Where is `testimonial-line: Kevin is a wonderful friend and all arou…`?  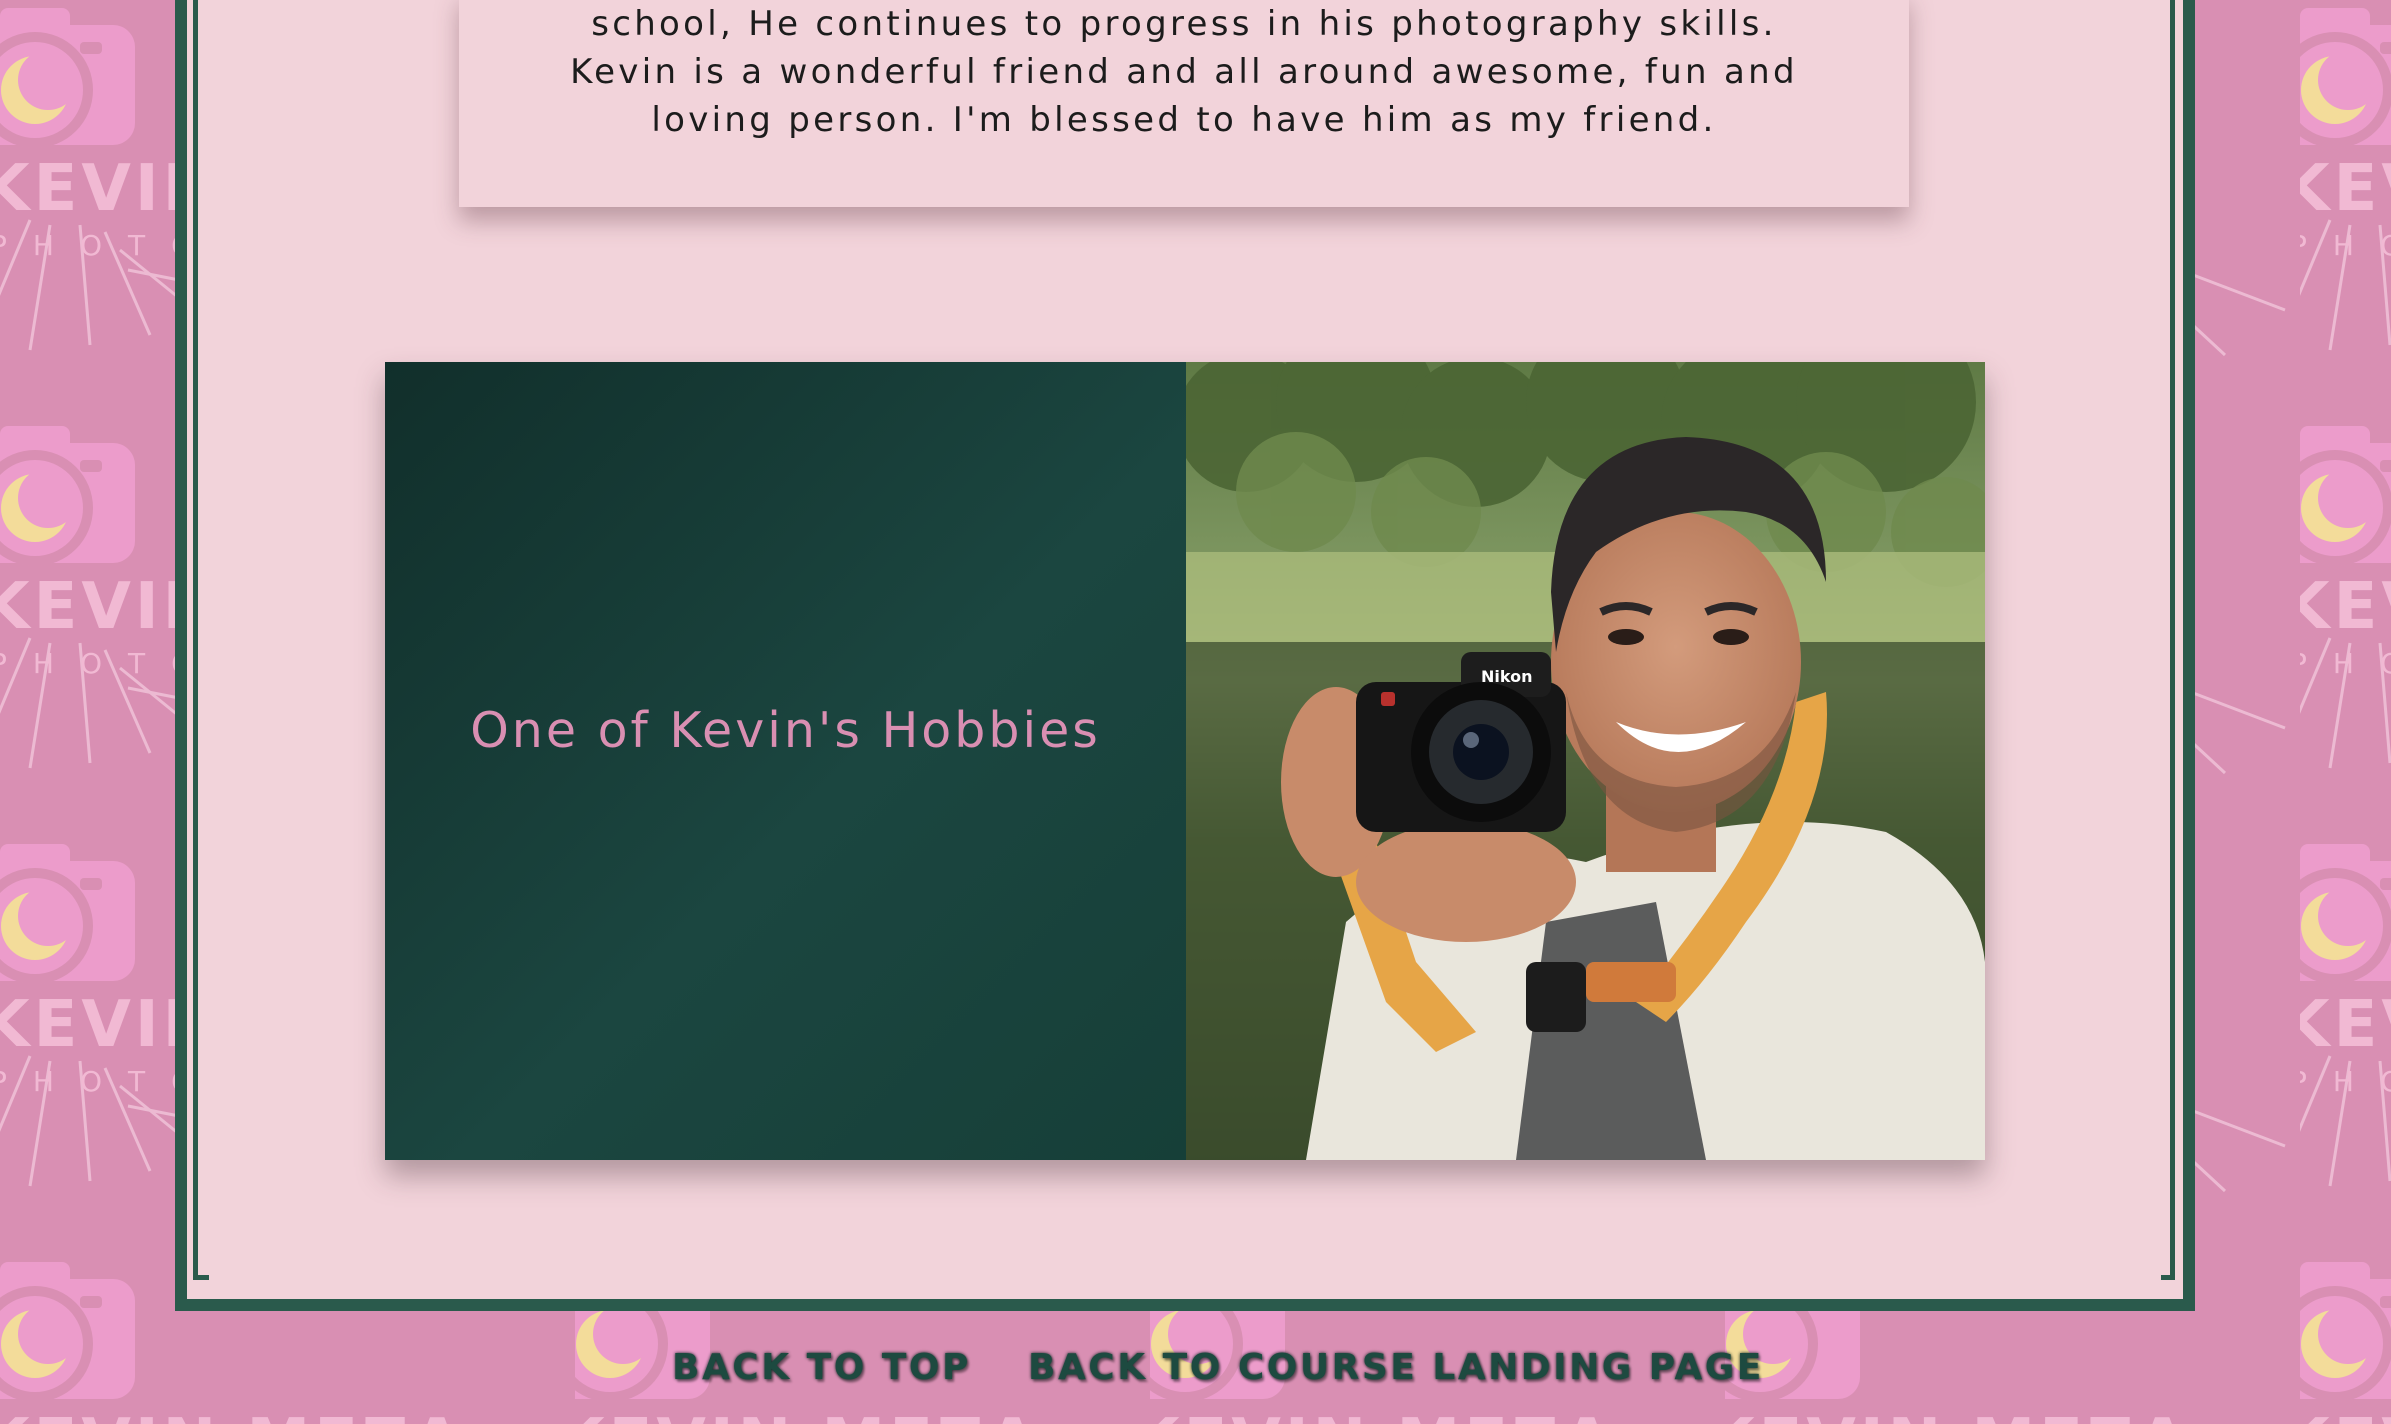
testimonial-line: Kevin is a wonderful friend and all arou… is located at coordinates (1184, 72).